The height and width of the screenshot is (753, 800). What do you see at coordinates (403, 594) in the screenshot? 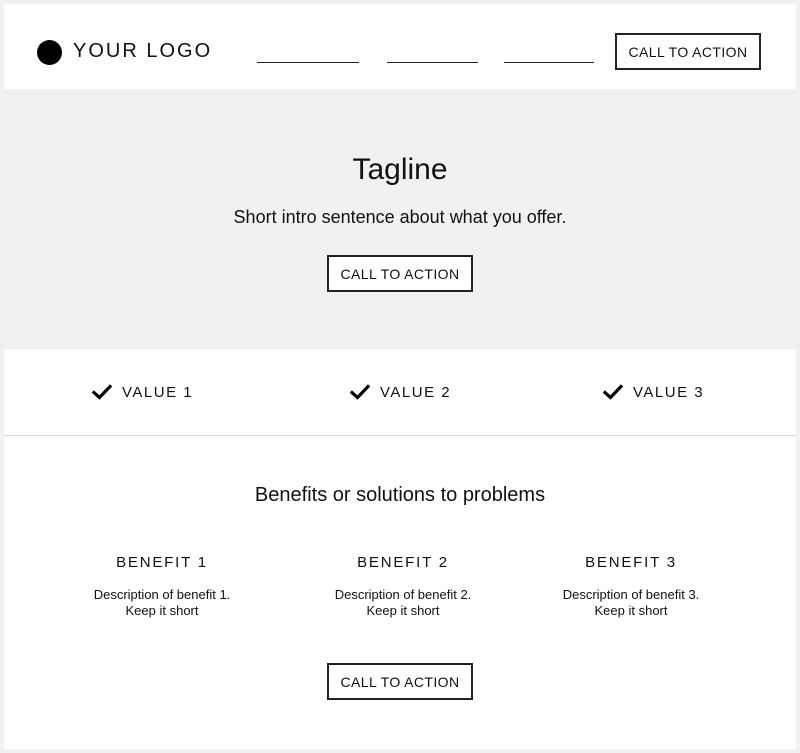
I see `benefit-desc-line: Description of benefit 2.` at bounding box center [403, 594].